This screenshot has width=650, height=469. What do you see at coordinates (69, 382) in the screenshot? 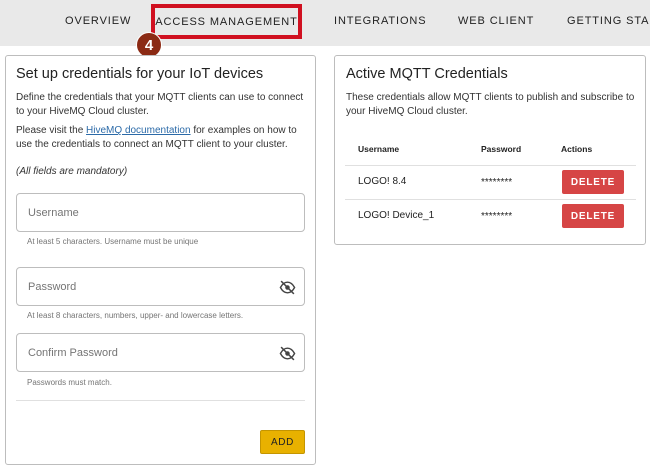
I see `confirm-password-hint: Passwords must match.` at bounding box center [69, 382].